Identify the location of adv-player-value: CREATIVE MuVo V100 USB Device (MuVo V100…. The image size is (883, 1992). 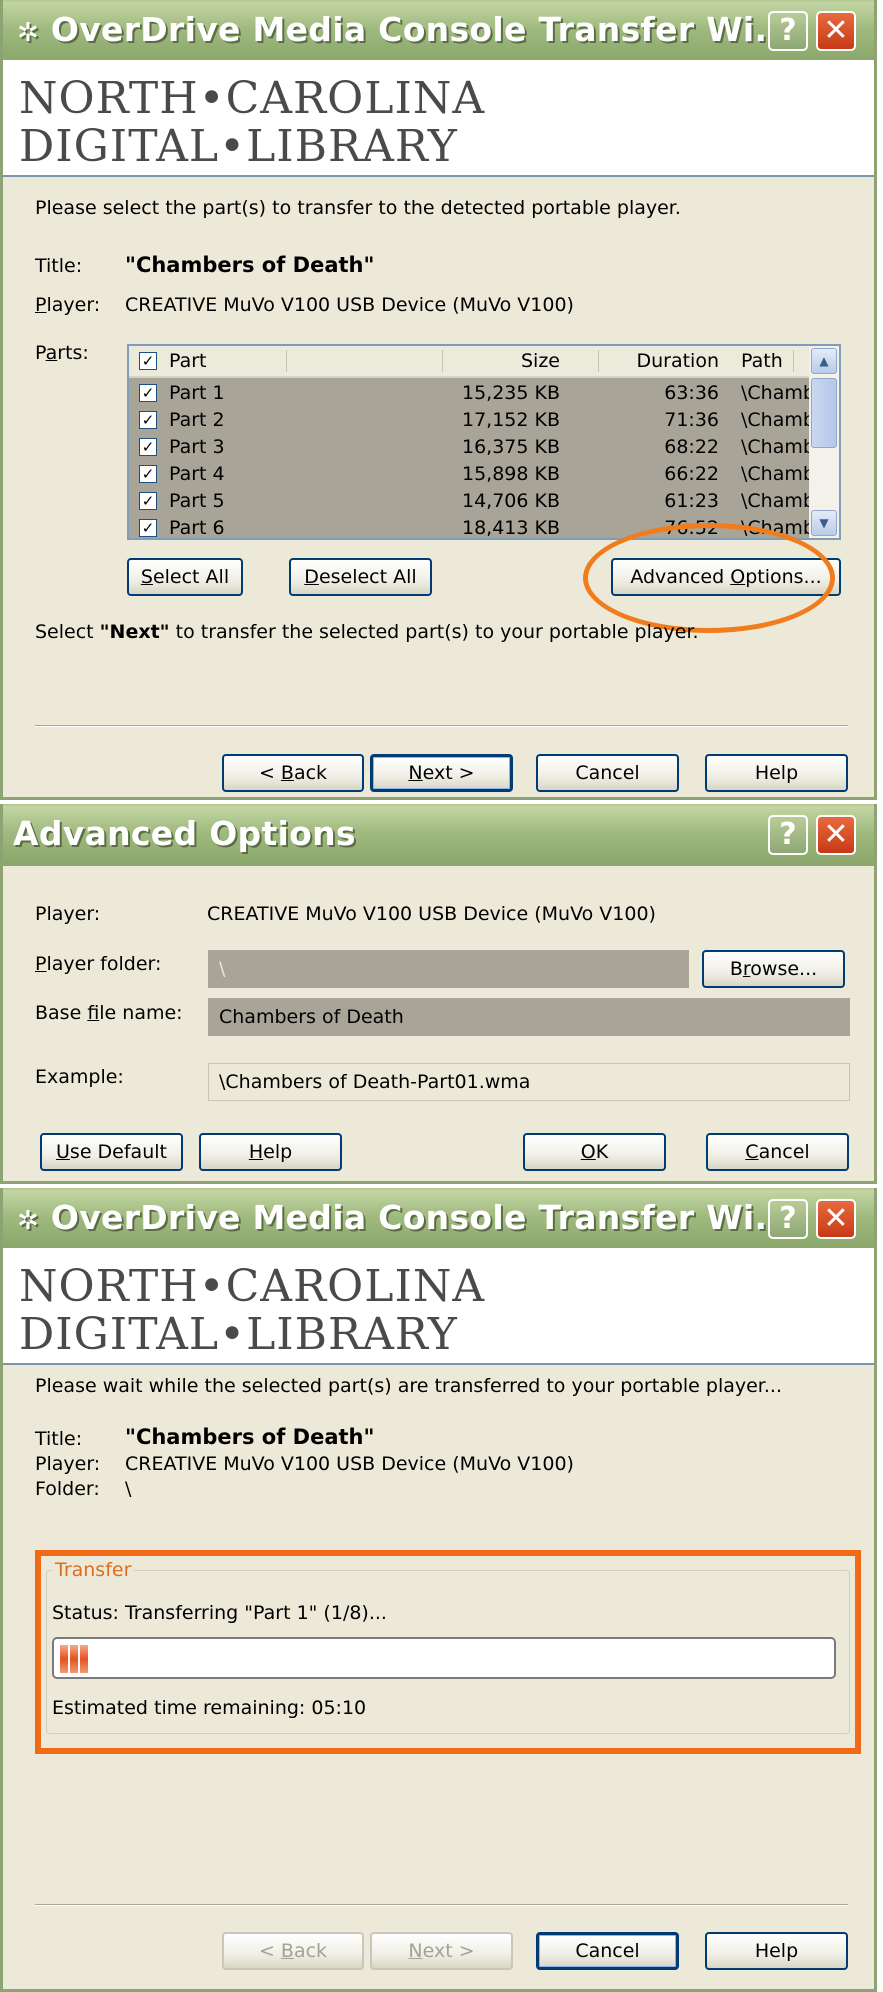
(431, 914).